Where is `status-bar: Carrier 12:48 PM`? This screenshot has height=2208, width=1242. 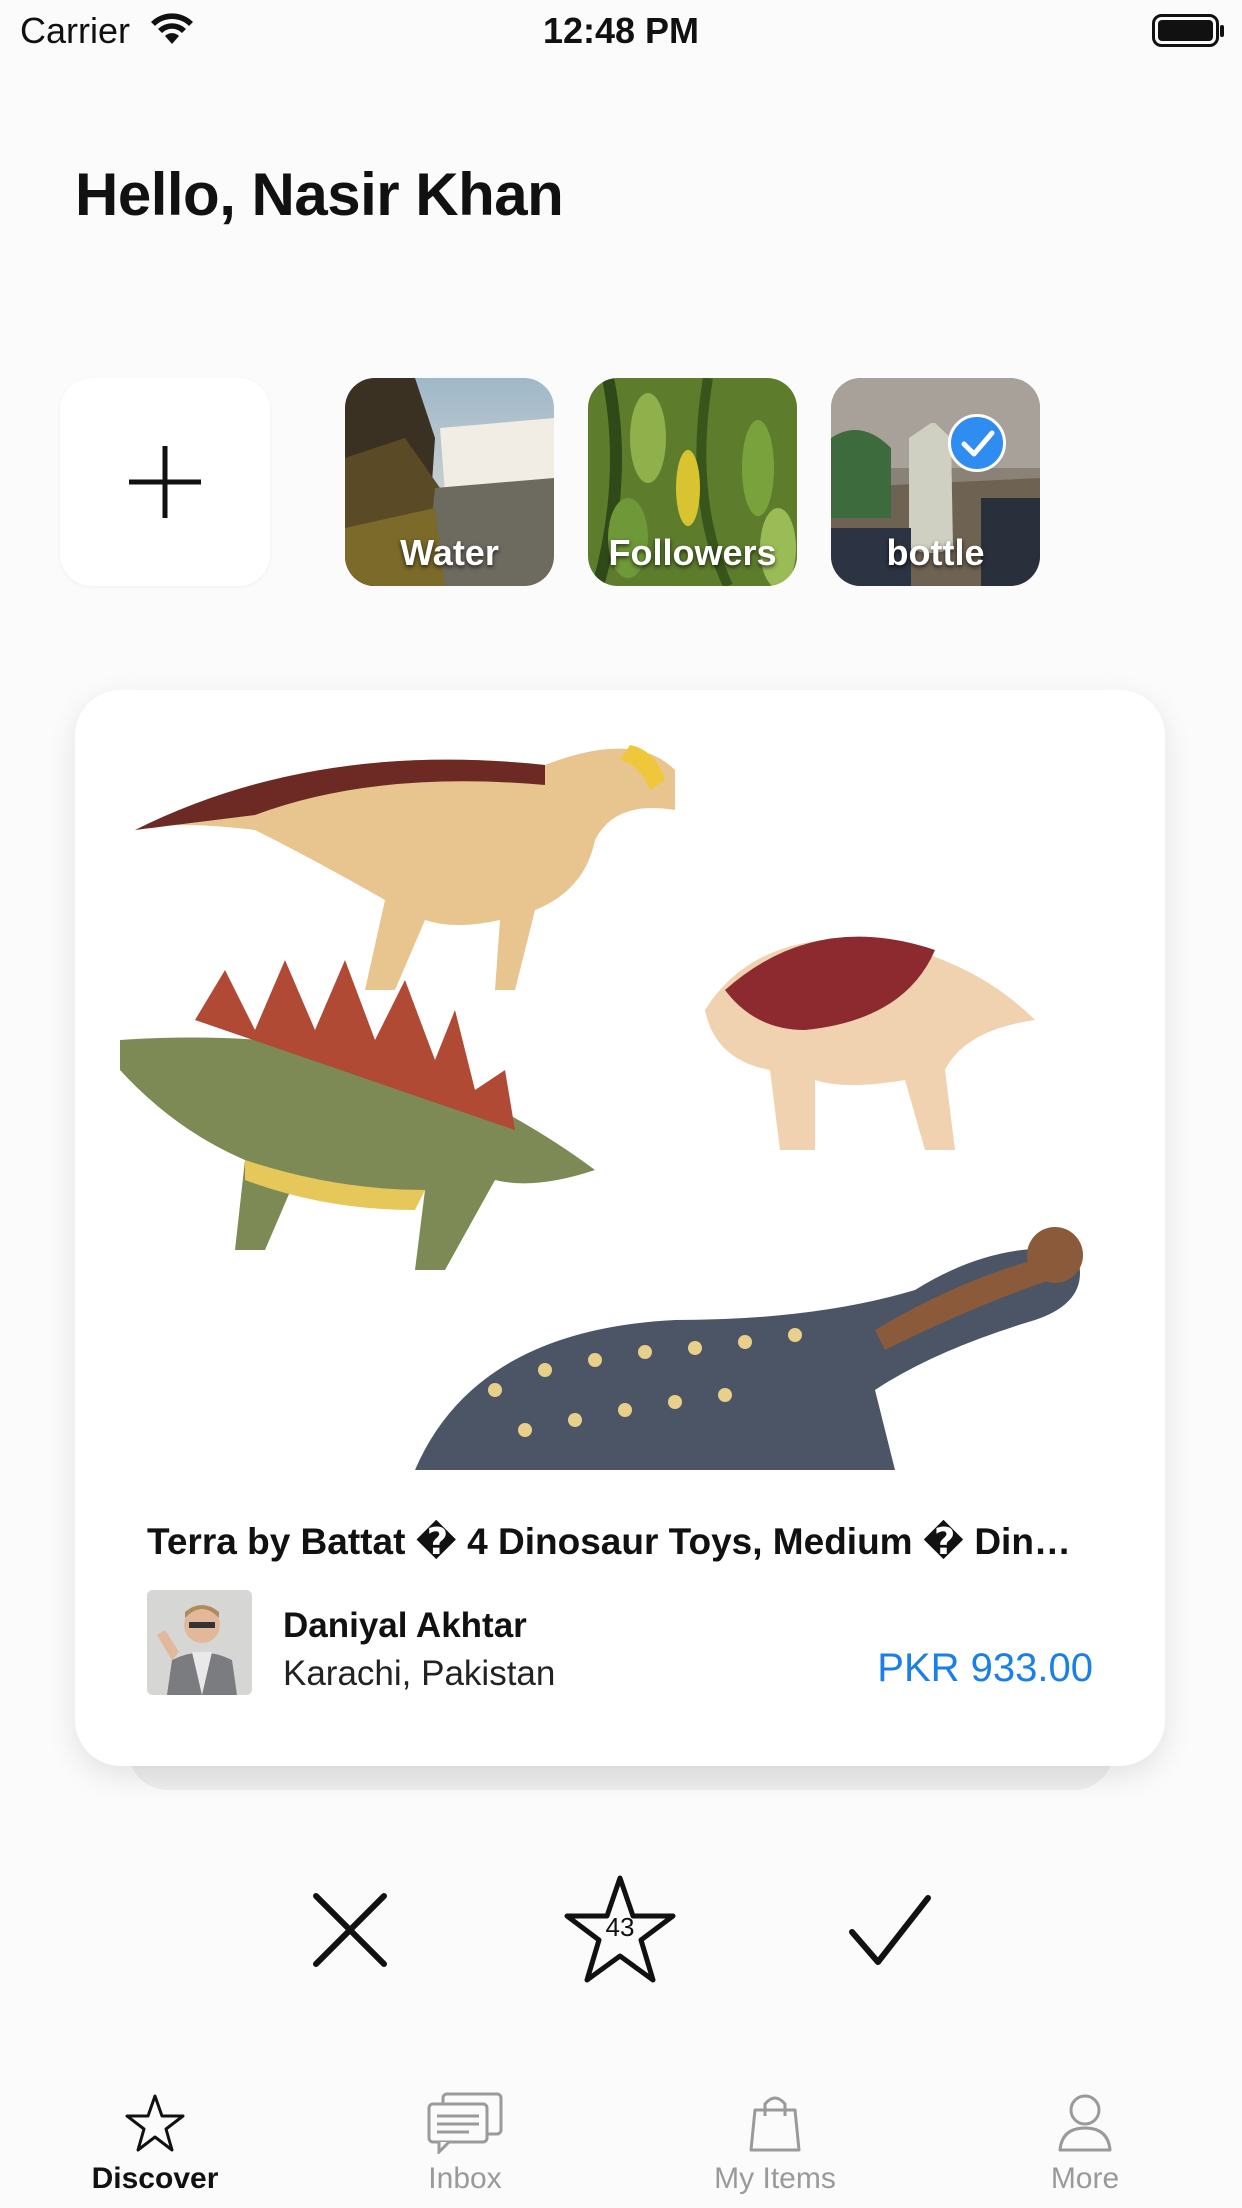
status-bar: Carrier 12:48 PM is located at coordinates (621, 31).